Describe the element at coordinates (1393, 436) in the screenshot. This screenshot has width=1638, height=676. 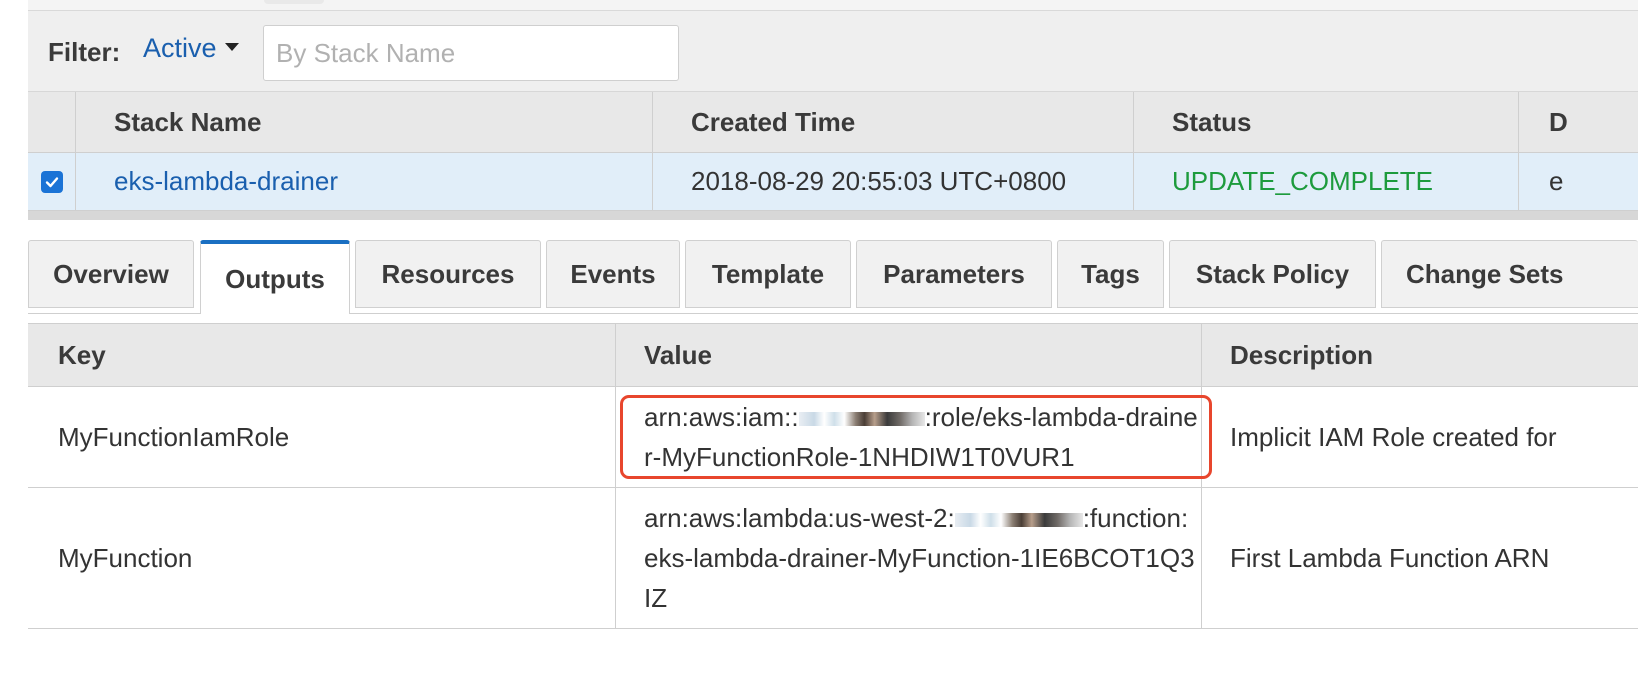
I see `output-description: Implicit IAM Role created for` at that location.